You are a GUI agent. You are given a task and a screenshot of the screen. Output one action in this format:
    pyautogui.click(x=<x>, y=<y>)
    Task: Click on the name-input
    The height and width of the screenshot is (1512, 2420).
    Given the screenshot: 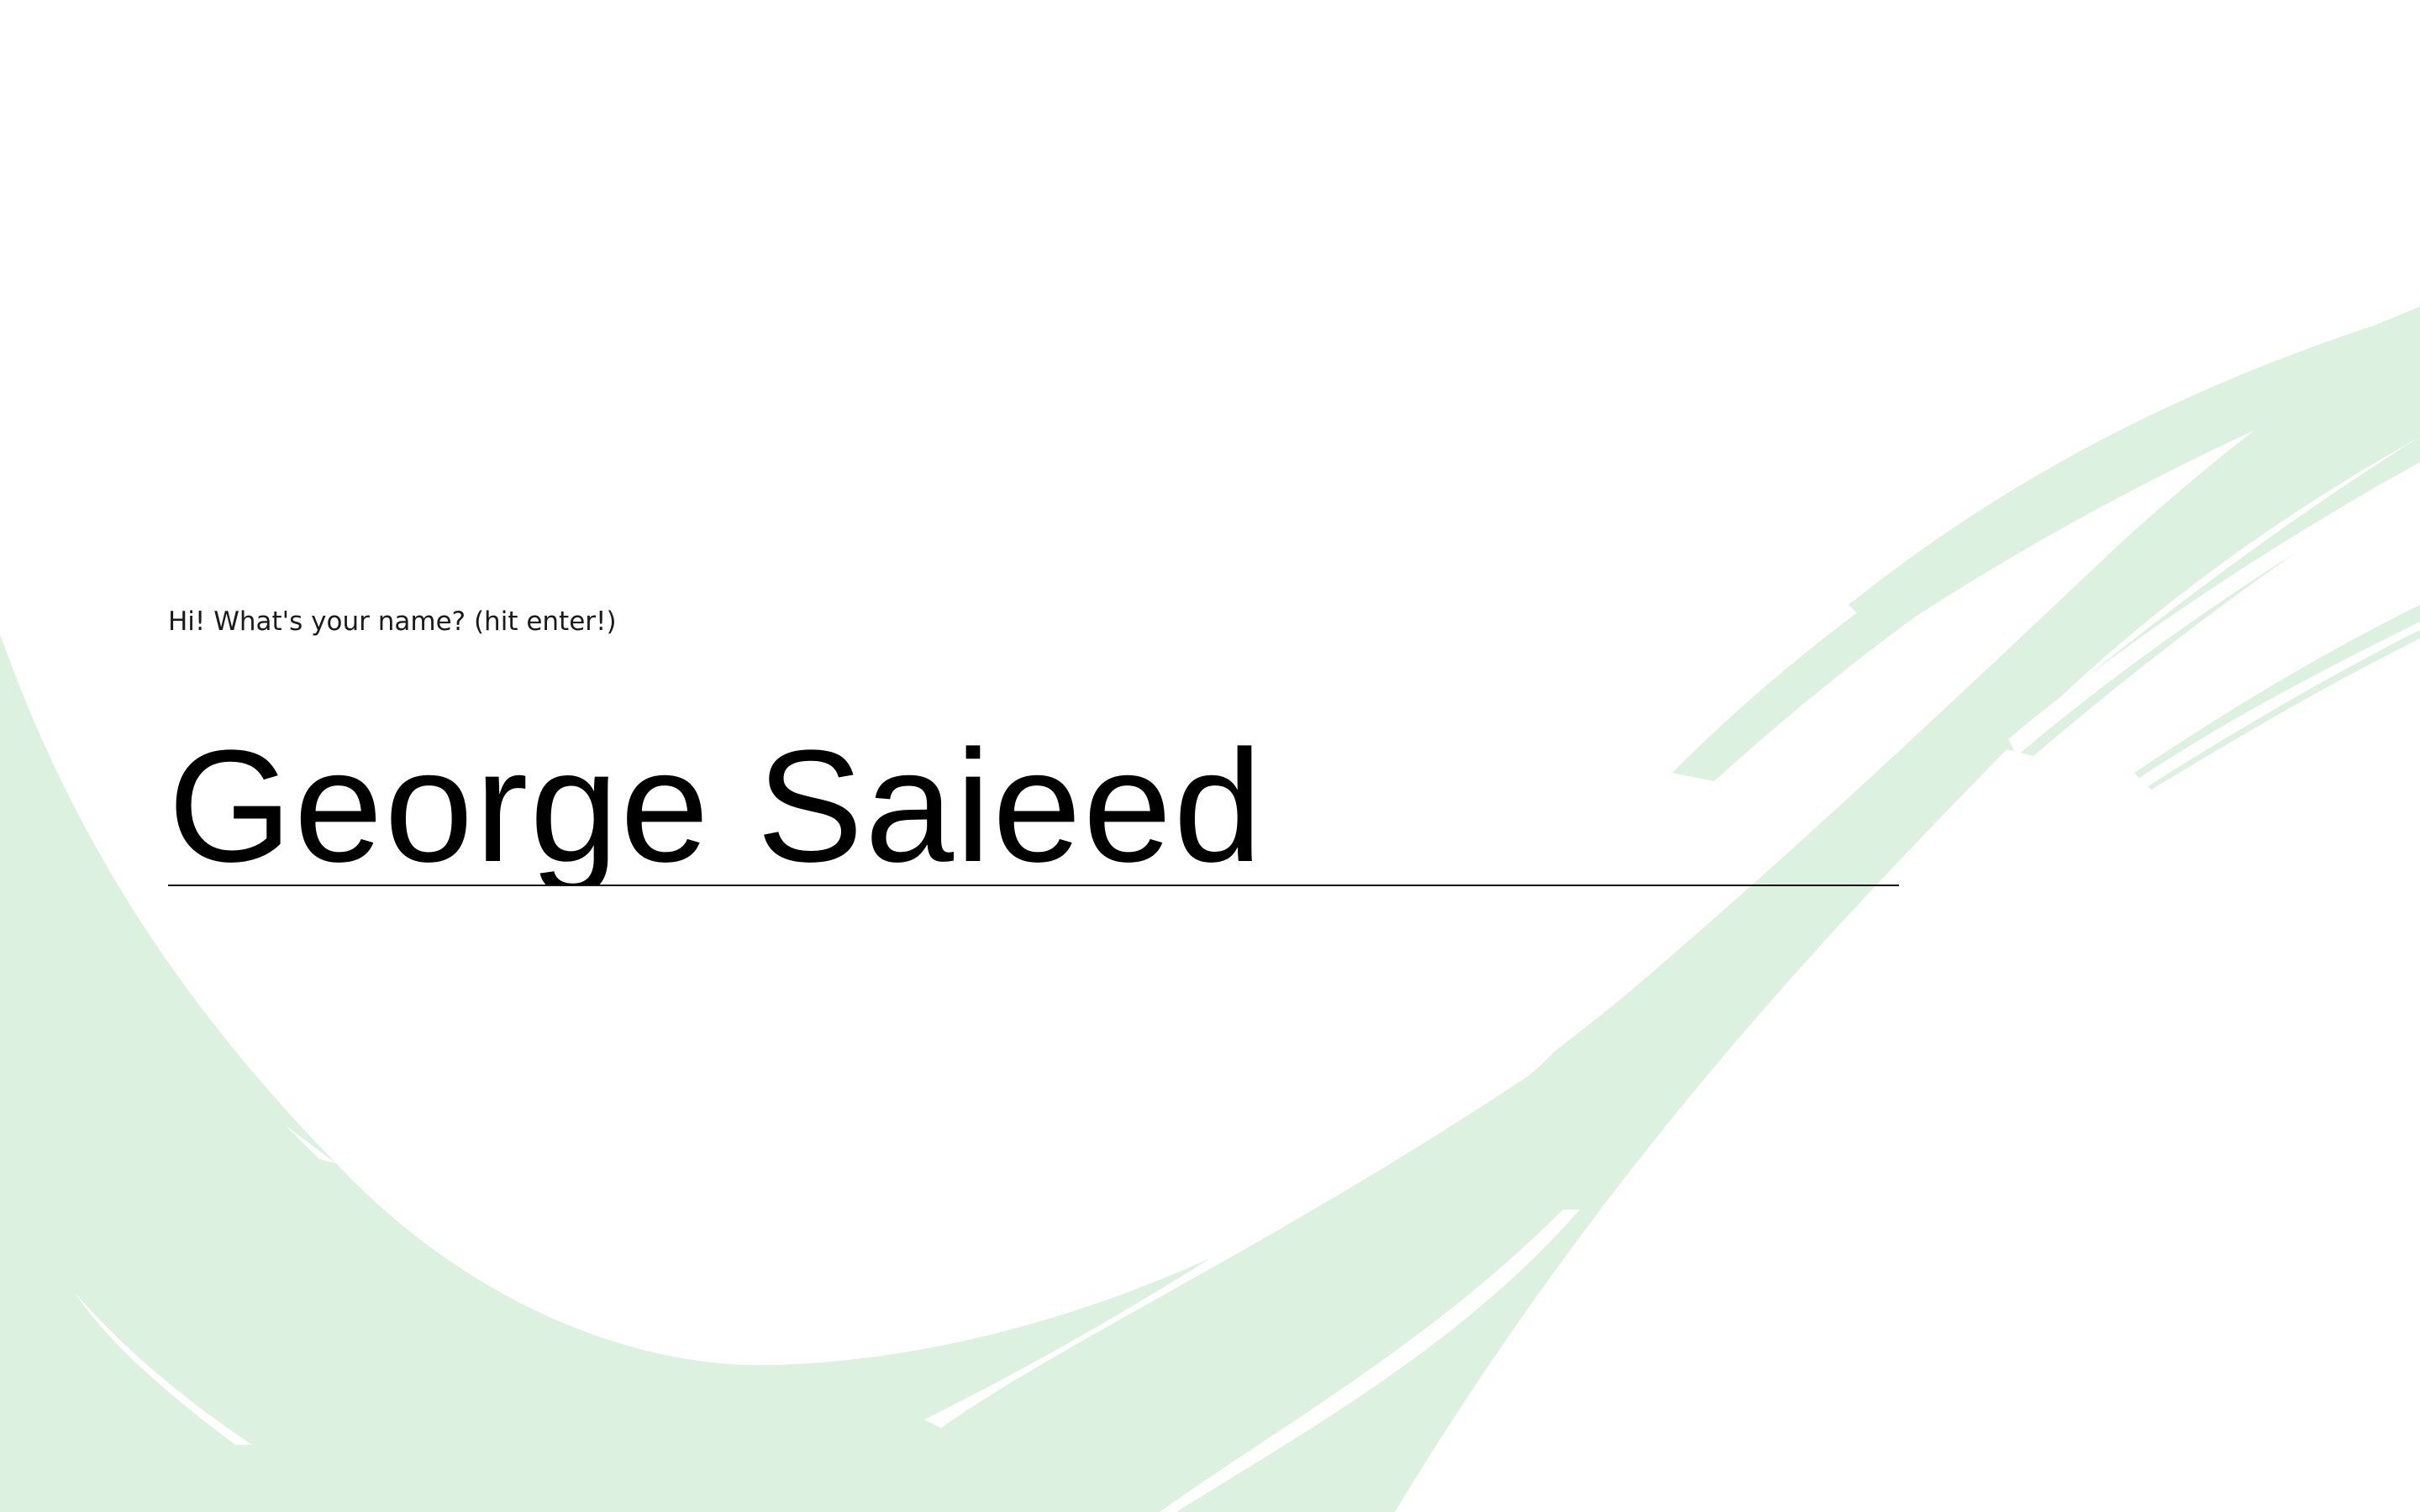 What is the action you would take?
    pyautogui.click(x=1033, y=810)
    